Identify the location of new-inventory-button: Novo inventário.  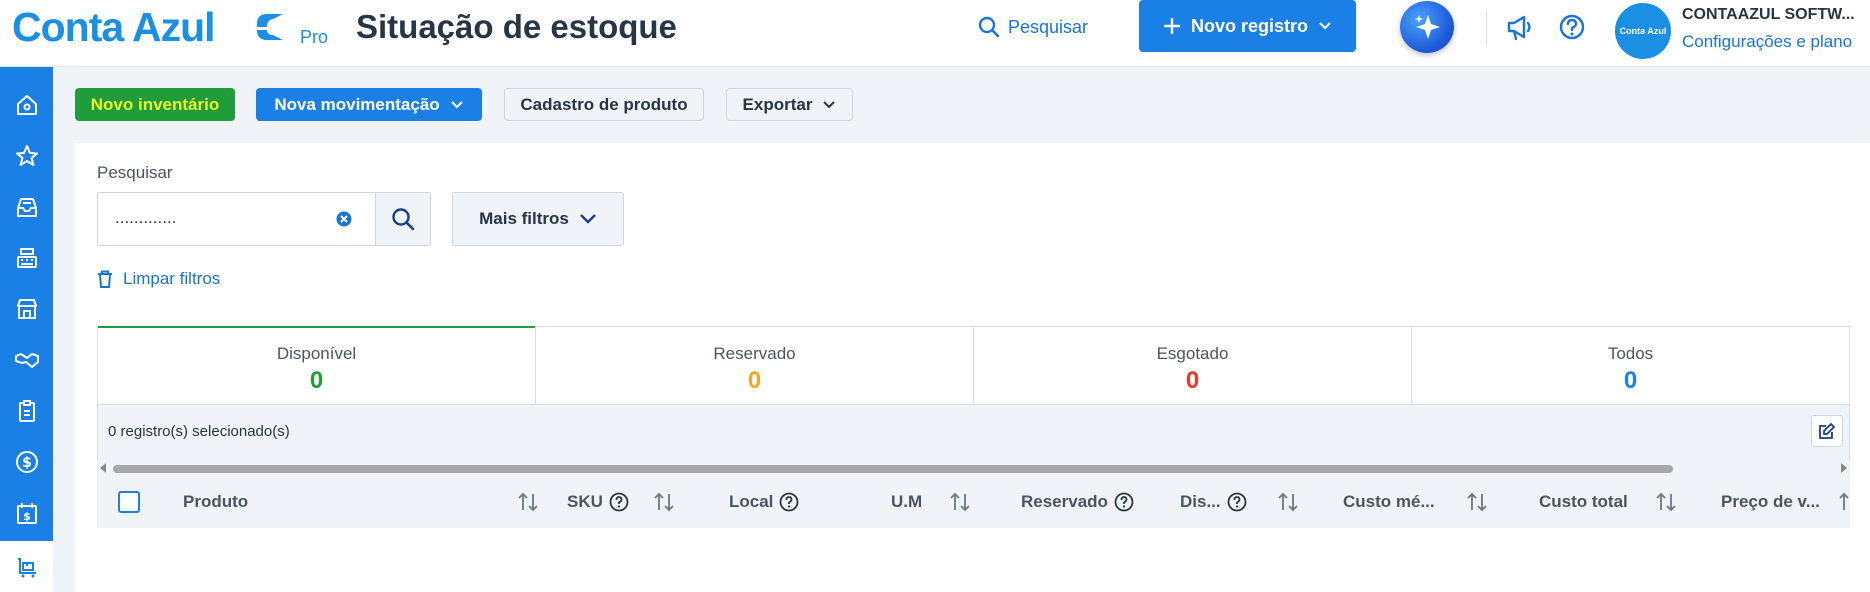
(155, 104).